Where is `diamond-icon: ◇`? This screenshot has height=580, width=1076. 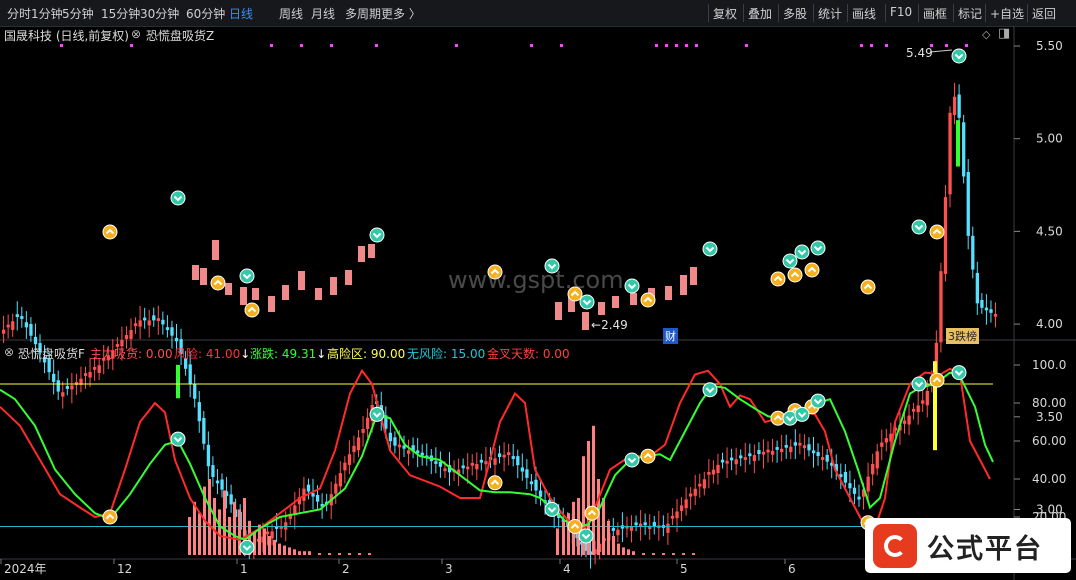
diamond-icon: ◇ is located at coordinates (986, 34).